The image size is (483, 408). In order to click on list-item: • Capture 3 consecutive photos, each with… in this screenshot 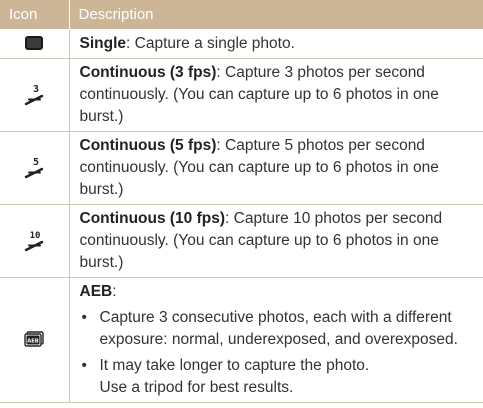, I will do `click(269, 328)`.